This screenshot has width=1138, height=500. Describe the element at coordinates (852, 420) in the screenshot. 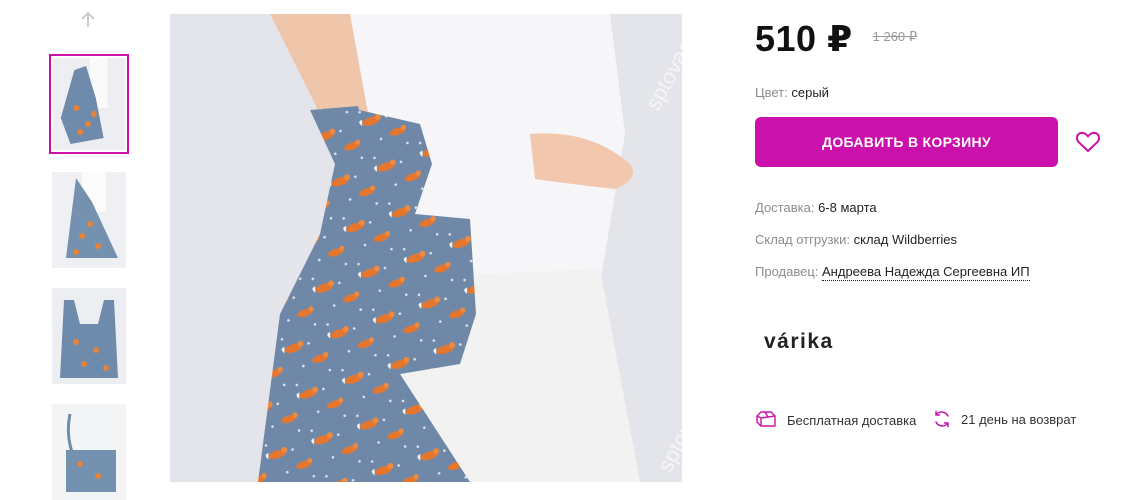

I see `free-delivery-label: Бесплатная доставка` at that location.